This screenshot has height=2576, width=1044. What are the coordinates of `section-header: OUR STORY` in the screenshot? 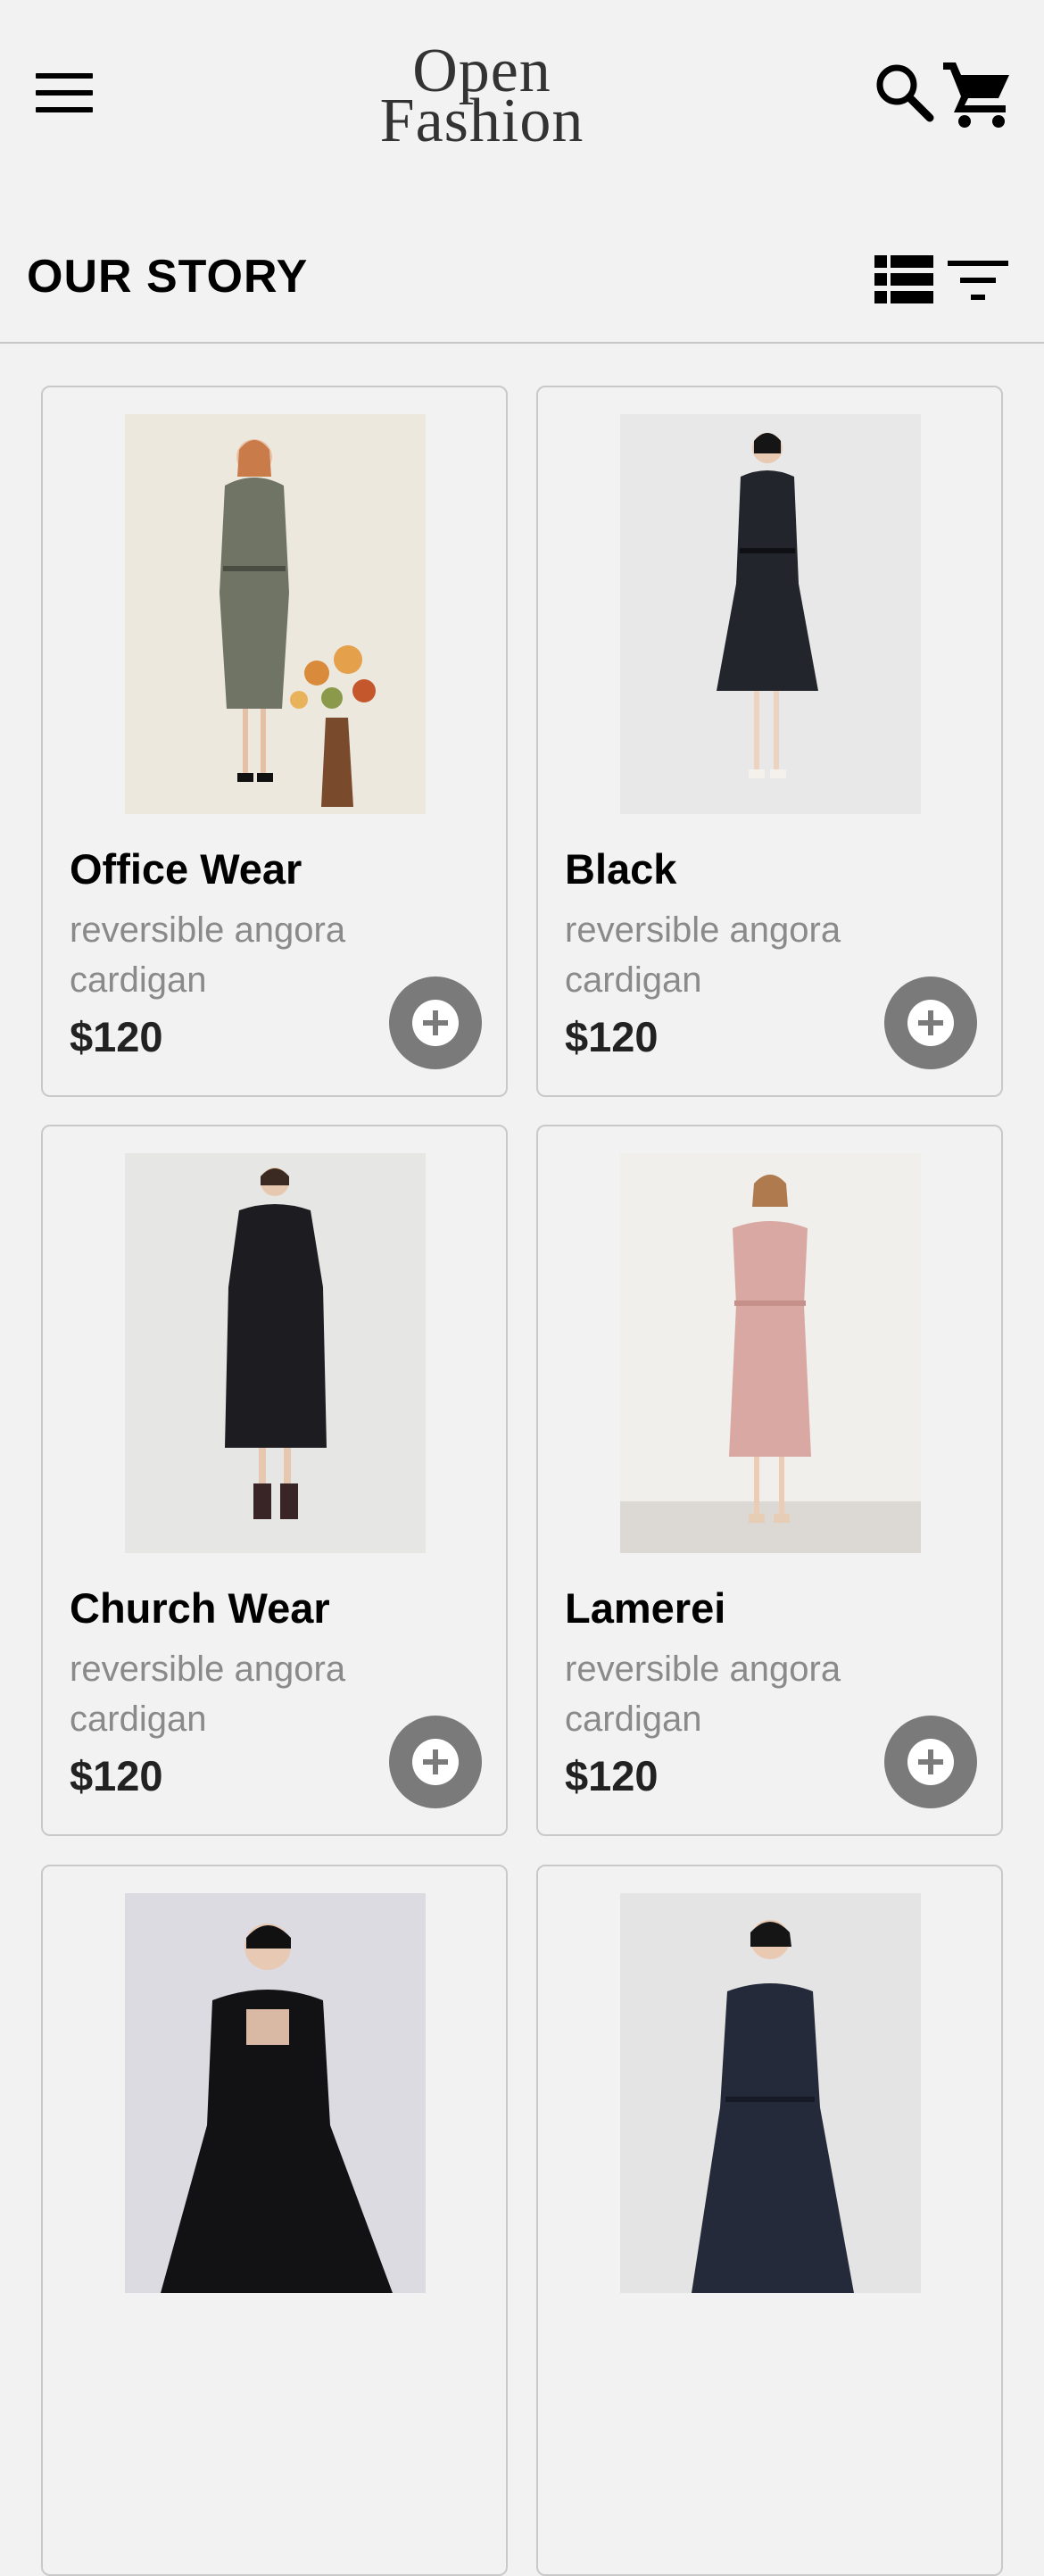 It's located at (522, 284).